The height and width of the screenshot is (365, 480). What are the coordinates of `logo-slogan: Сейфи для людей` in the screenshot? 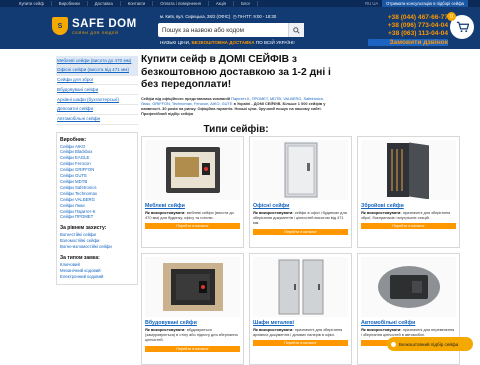 It's located at (95, 32).